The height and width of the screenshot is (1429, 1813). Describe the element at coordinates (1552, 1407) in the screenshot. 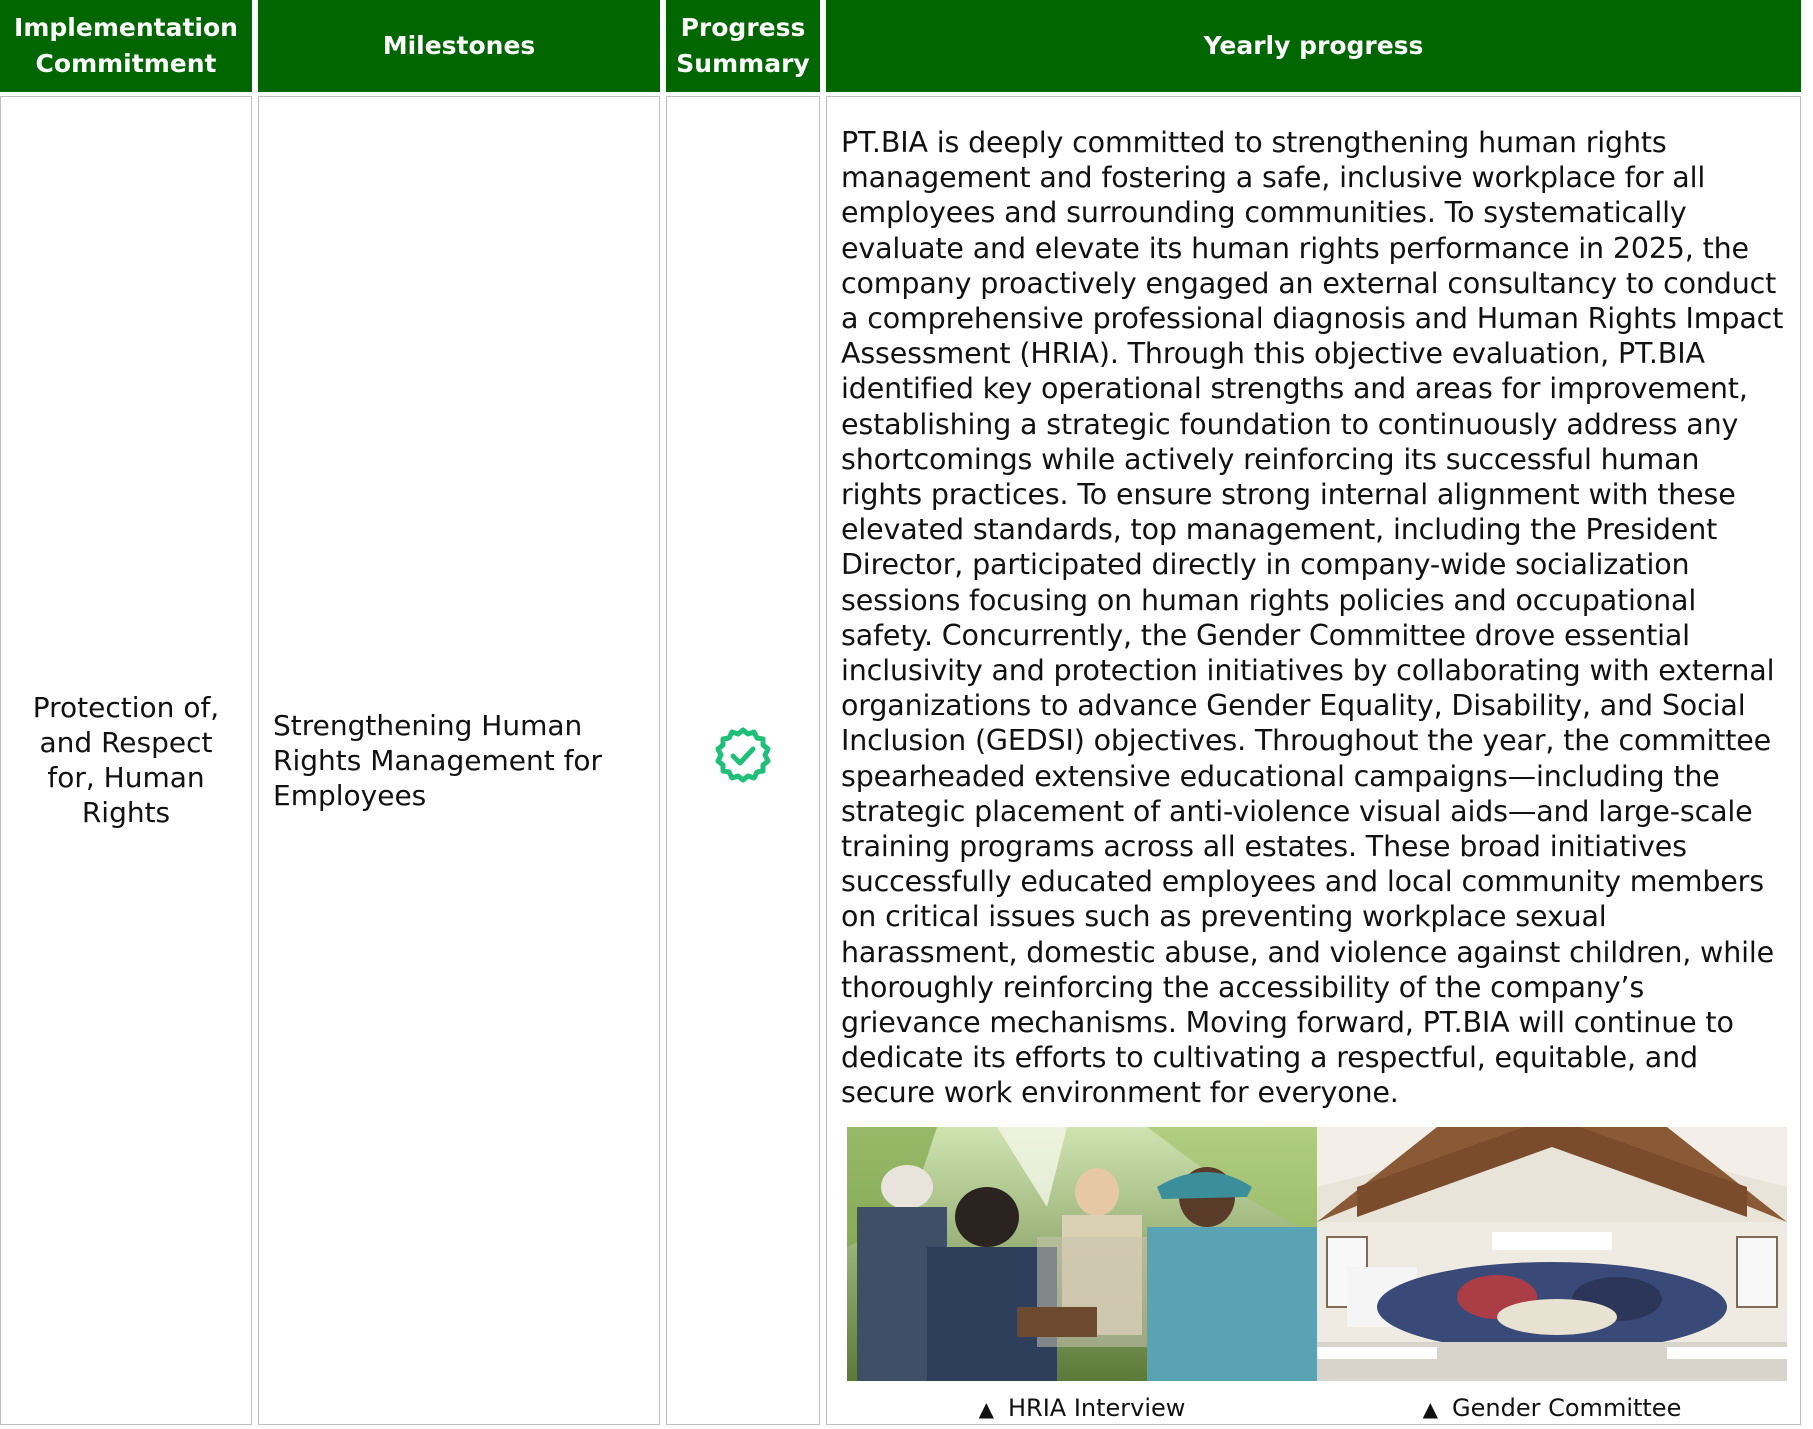

I see `gender-committee-caption: ▲ Gender Committee` at that location.